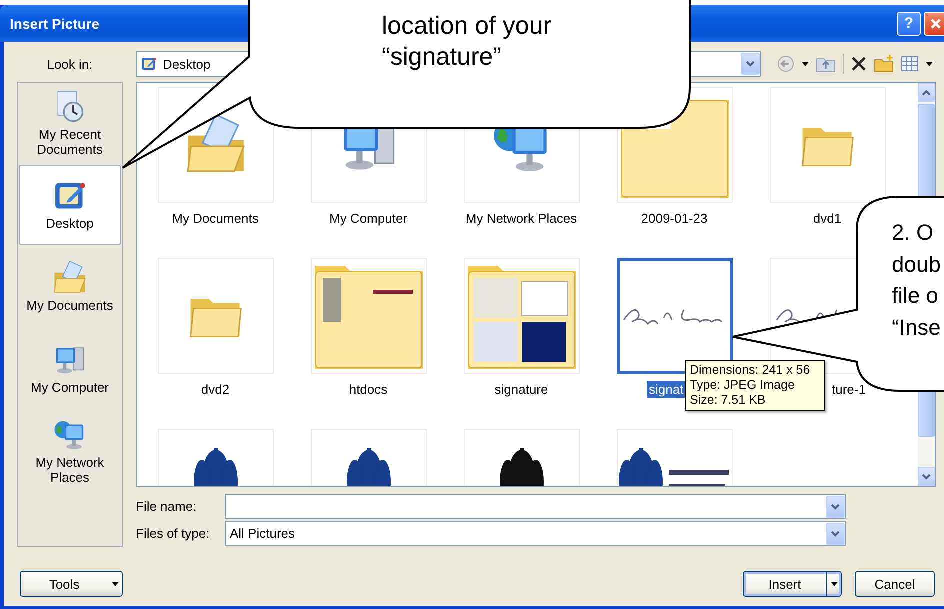  What do you see at coordinates (666, 389) in the screenshot?
I see `file-name: signat` at bounding box center [666, 389].